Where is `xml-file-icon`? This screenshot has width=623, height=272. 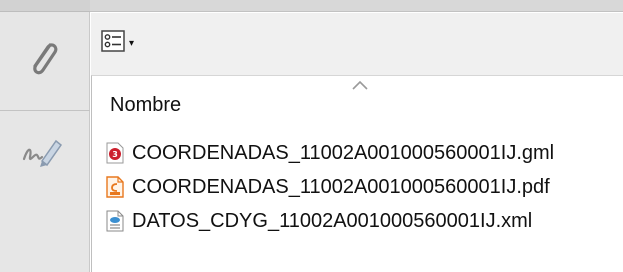 xml-file-icon is located at coordinates (115, 221).